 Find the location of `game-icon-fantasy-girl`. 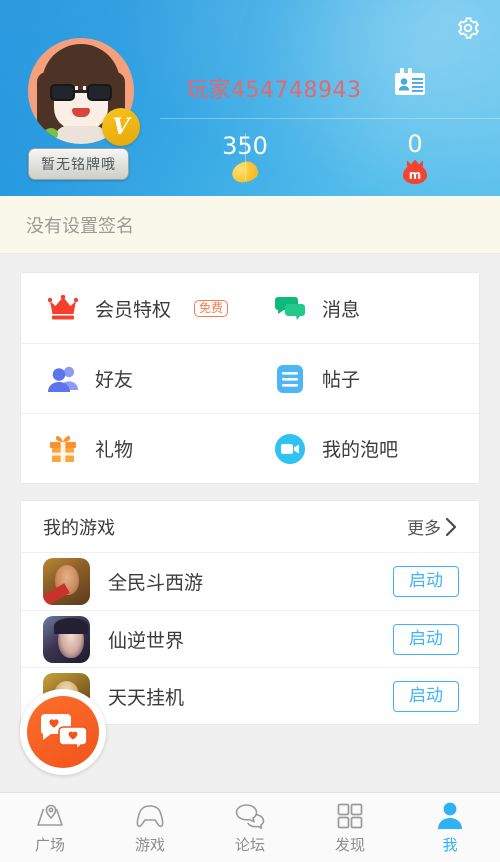

game-icon-fantasy-girl is located at coordinates (66, 639).